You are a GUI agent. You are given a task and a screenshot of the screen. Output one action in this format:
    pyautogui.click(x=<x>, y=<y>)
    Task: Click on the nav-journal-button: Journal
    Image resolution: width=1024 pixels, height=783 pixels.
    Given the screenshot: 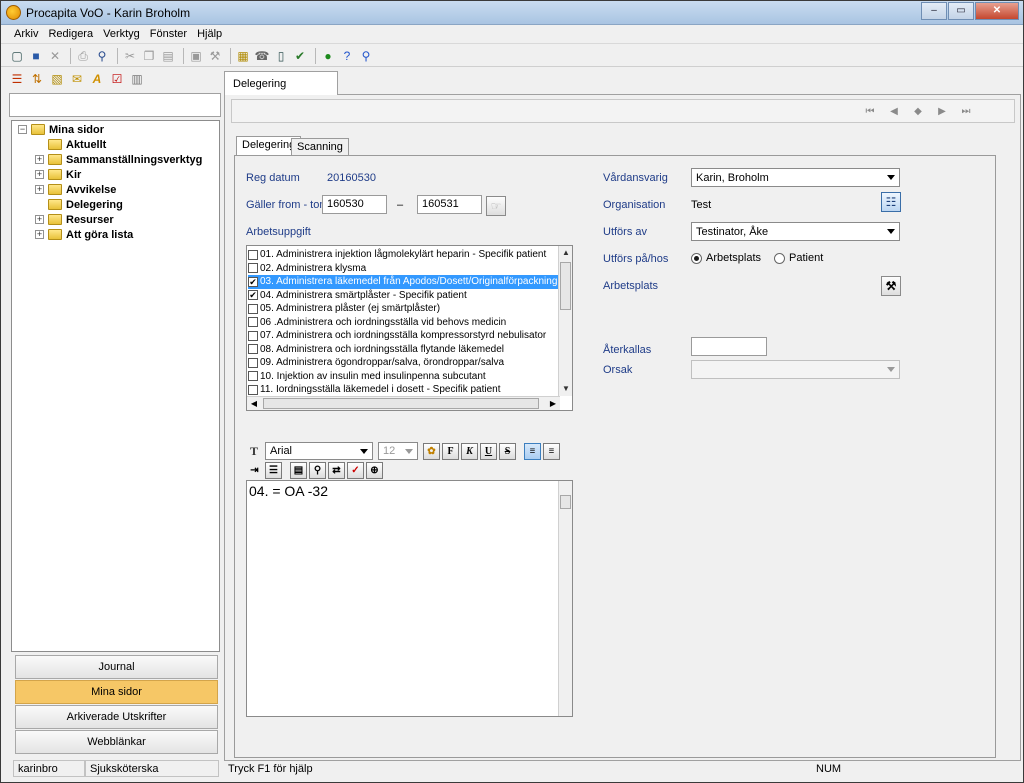 What is the action you would take?
    pyautogui.click(x=116, y=667)
    